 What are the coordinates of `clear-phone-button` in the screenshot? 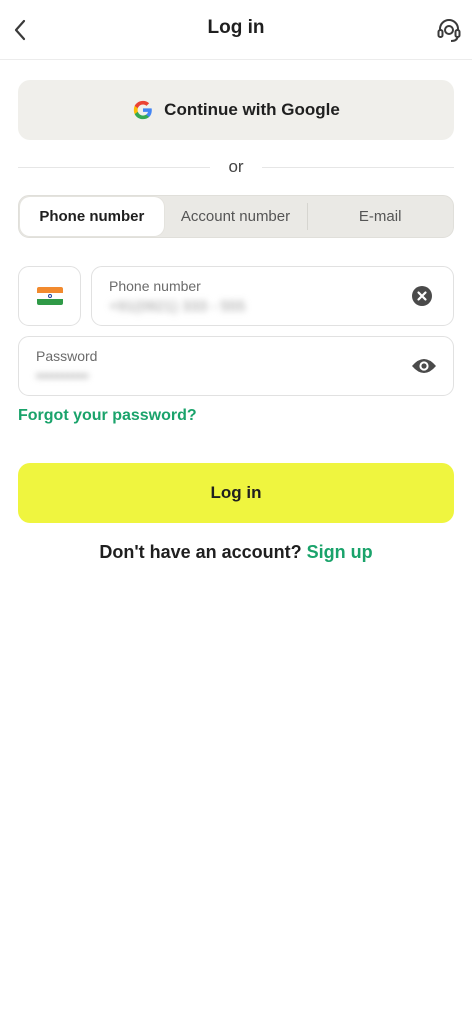 It's located at (422, 296).